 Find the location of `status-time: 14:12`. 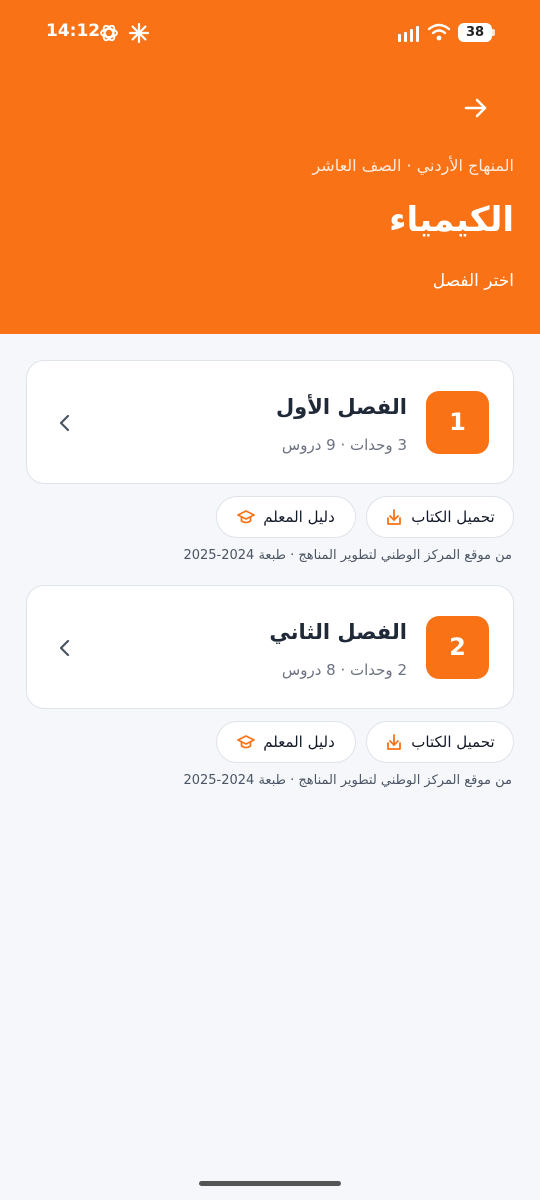

status-time: 14:12 is located at coordinates (73, 31).